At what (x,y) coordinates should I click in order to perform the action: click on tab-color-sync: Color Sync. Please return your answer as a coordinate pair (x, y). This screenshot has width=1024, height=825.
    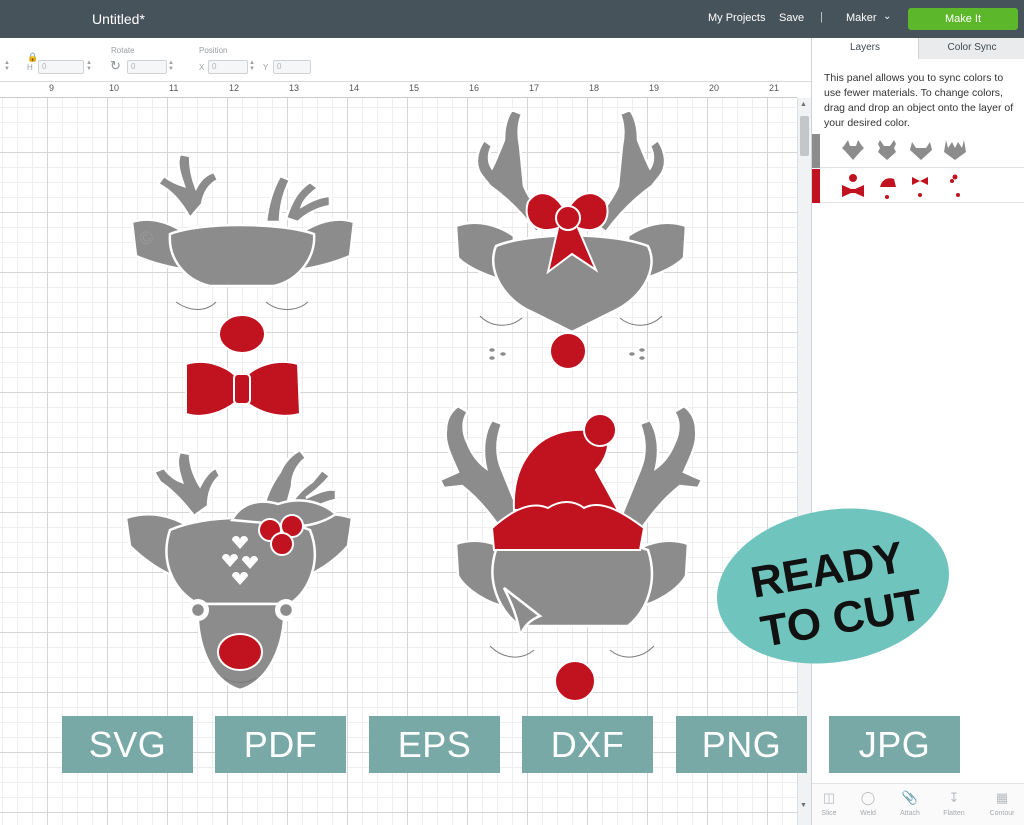
    Looking at the image, I should click on (971, 48).